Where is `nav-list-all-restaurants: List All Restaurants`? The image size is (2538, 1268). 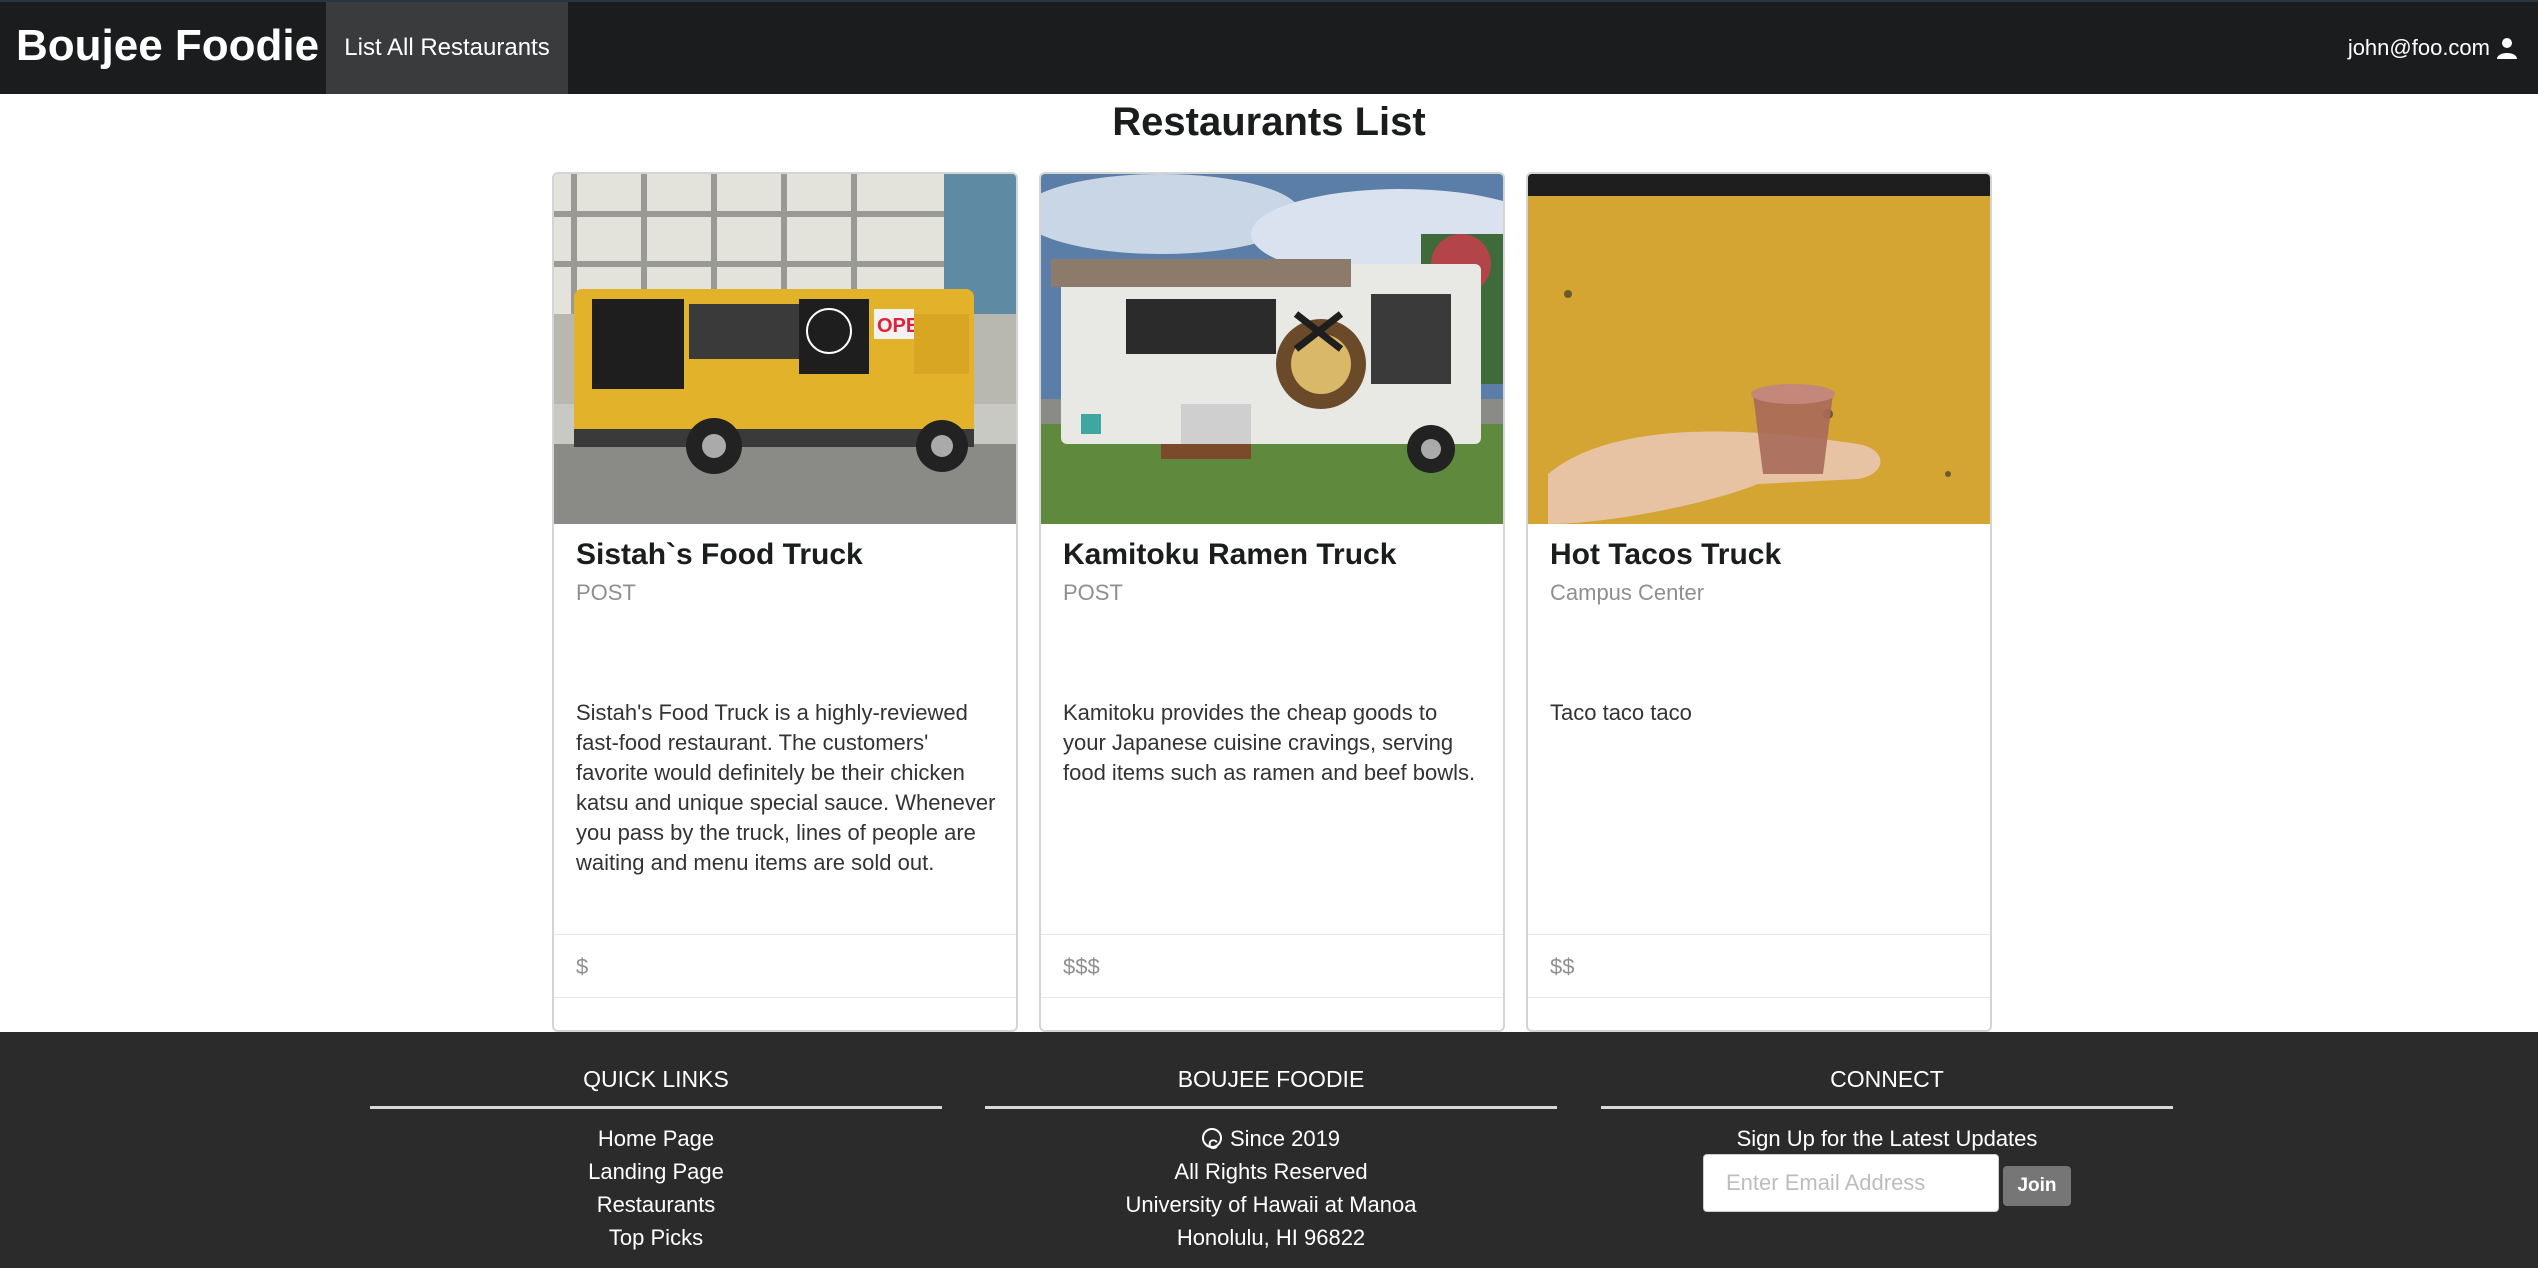
nav-list-all-restaurants: List All Restaurants is located at coordinates (447, 48).